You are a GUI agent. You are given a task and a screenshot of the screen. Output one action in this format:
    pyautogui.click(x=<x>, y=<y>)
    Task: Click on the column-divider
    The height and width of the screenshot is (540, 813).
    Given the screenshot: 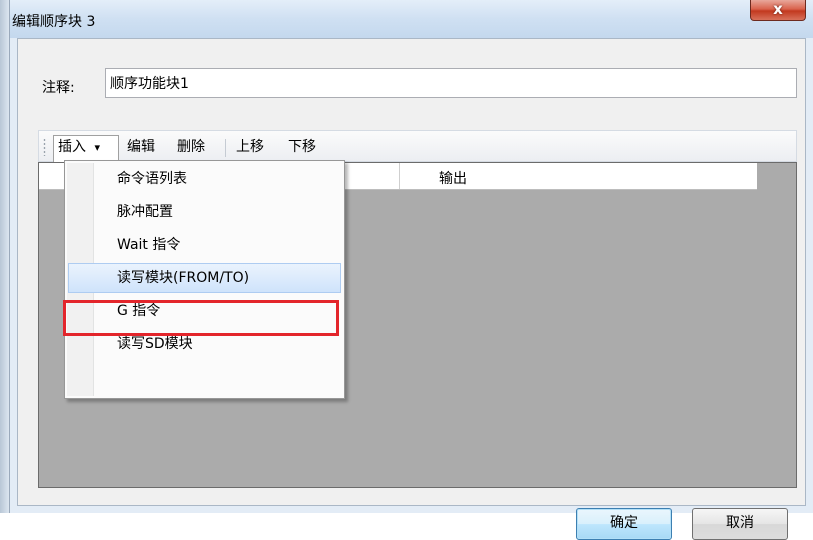 What is the action you would take?
    pyautogui.click(x=399, y=176)
    